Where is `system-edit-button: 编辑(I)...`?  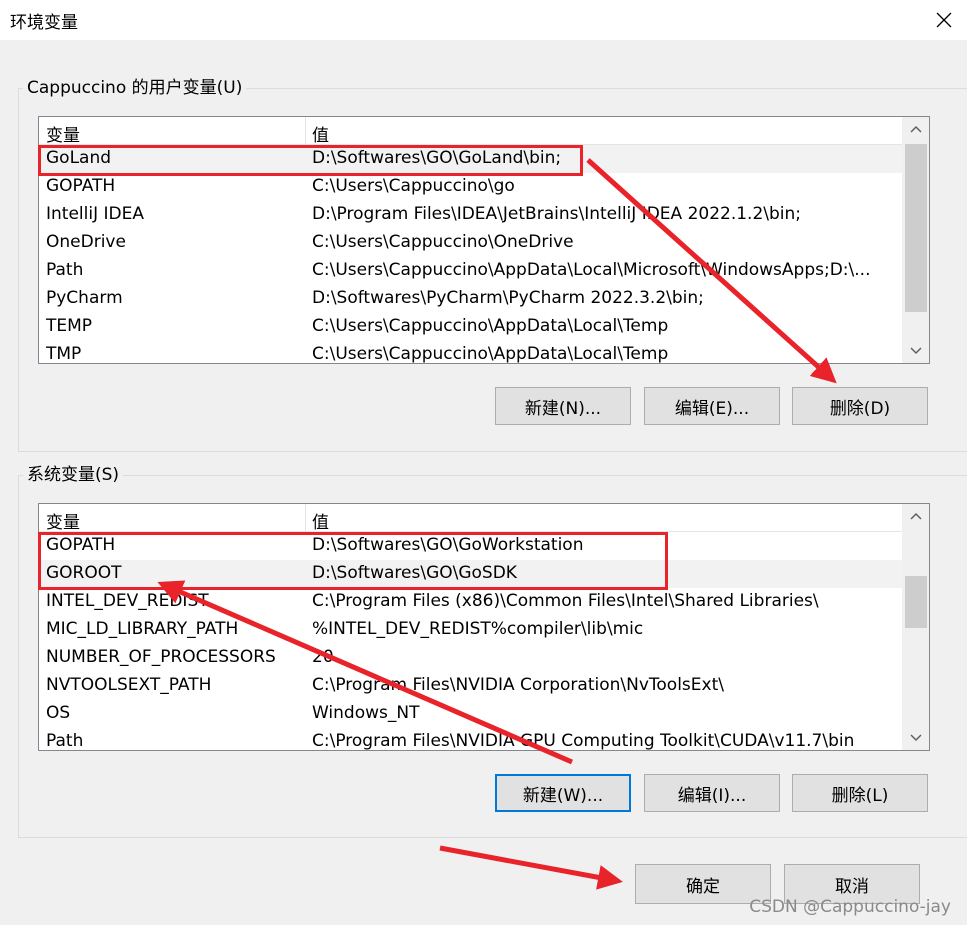
system-edit-button: 编辑(I)... is located at coordinates (712, 793).